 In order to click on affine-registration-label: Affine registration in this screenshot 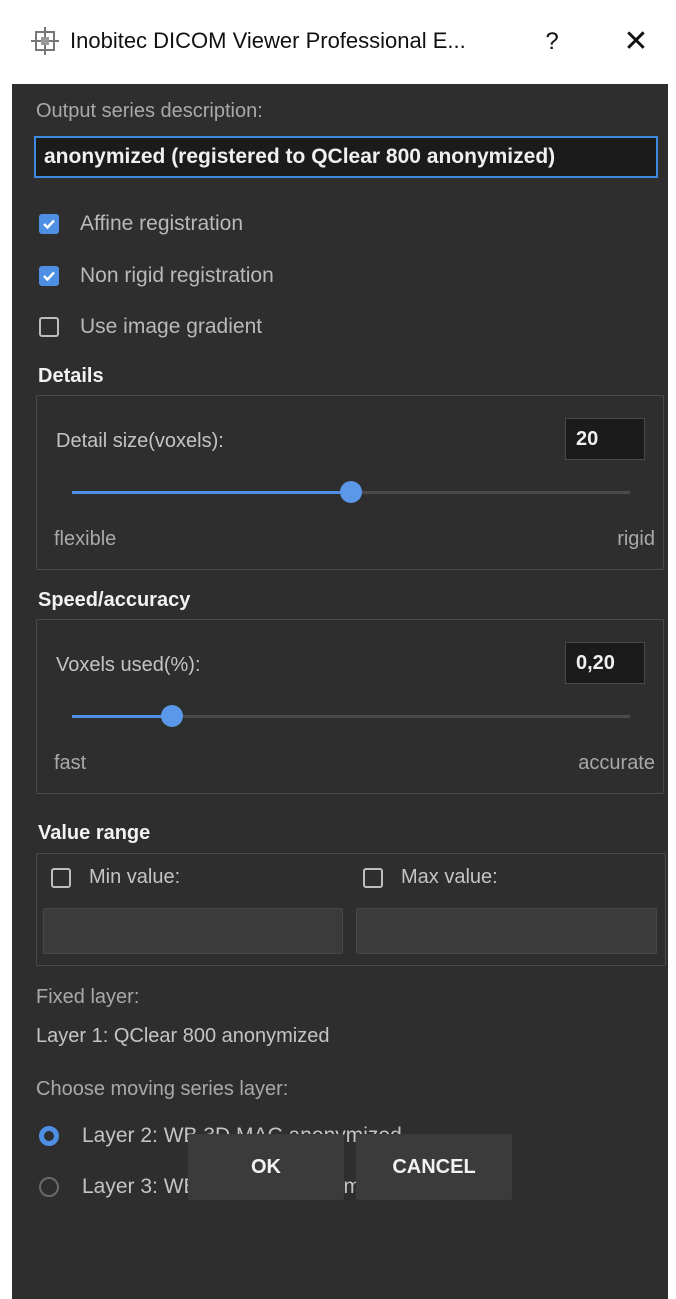, I will do `click(162, 223)`.